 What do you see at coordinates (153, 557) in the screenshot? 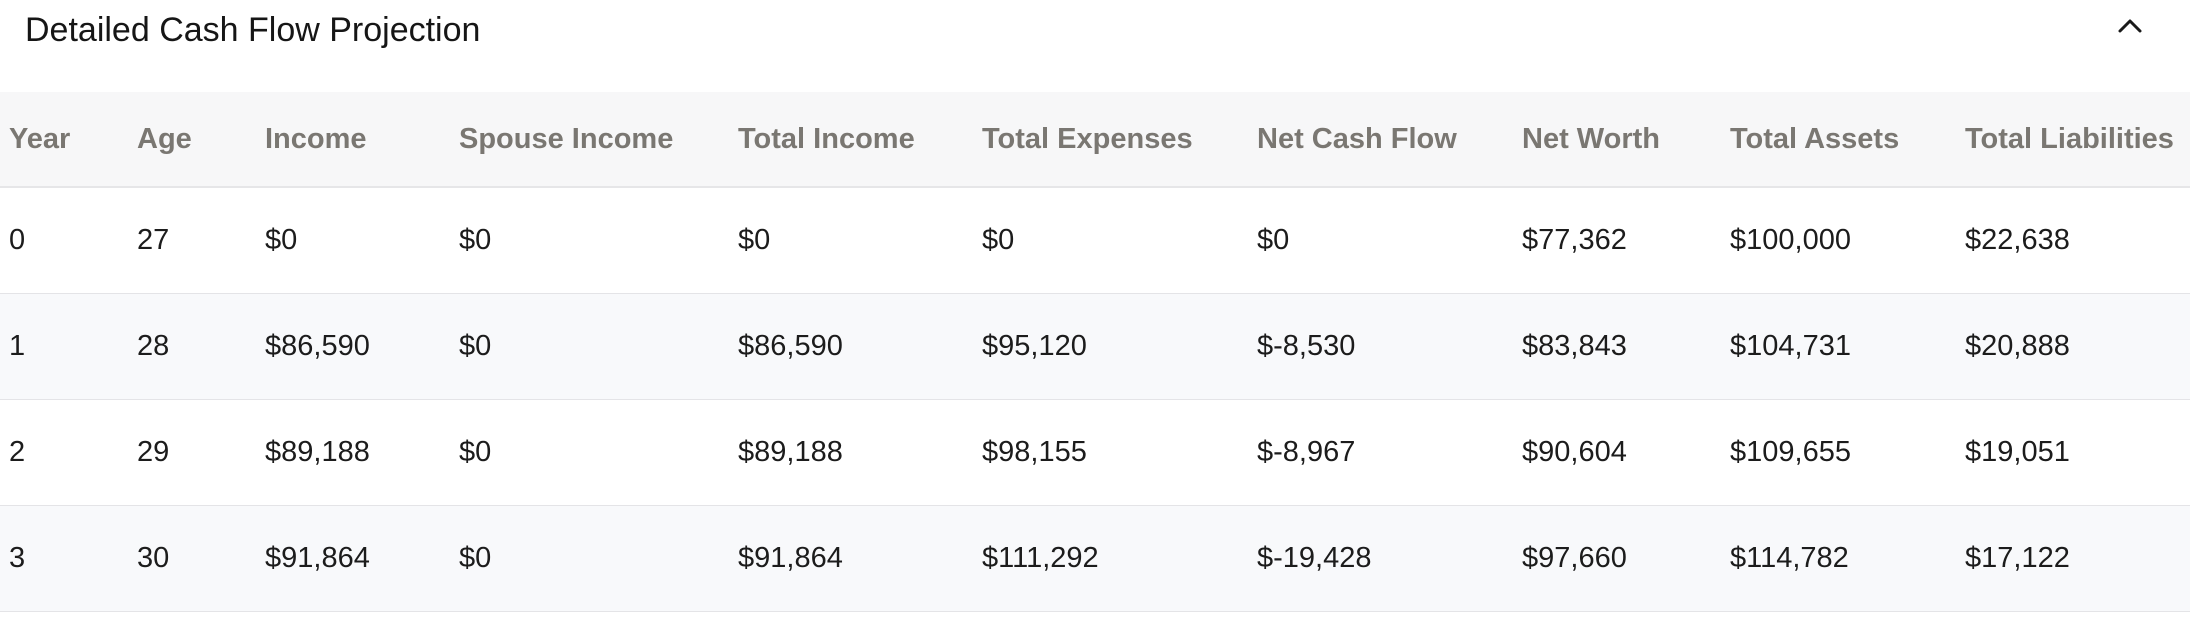
I see `cell-age: 30` at bounding box center [153, 557].